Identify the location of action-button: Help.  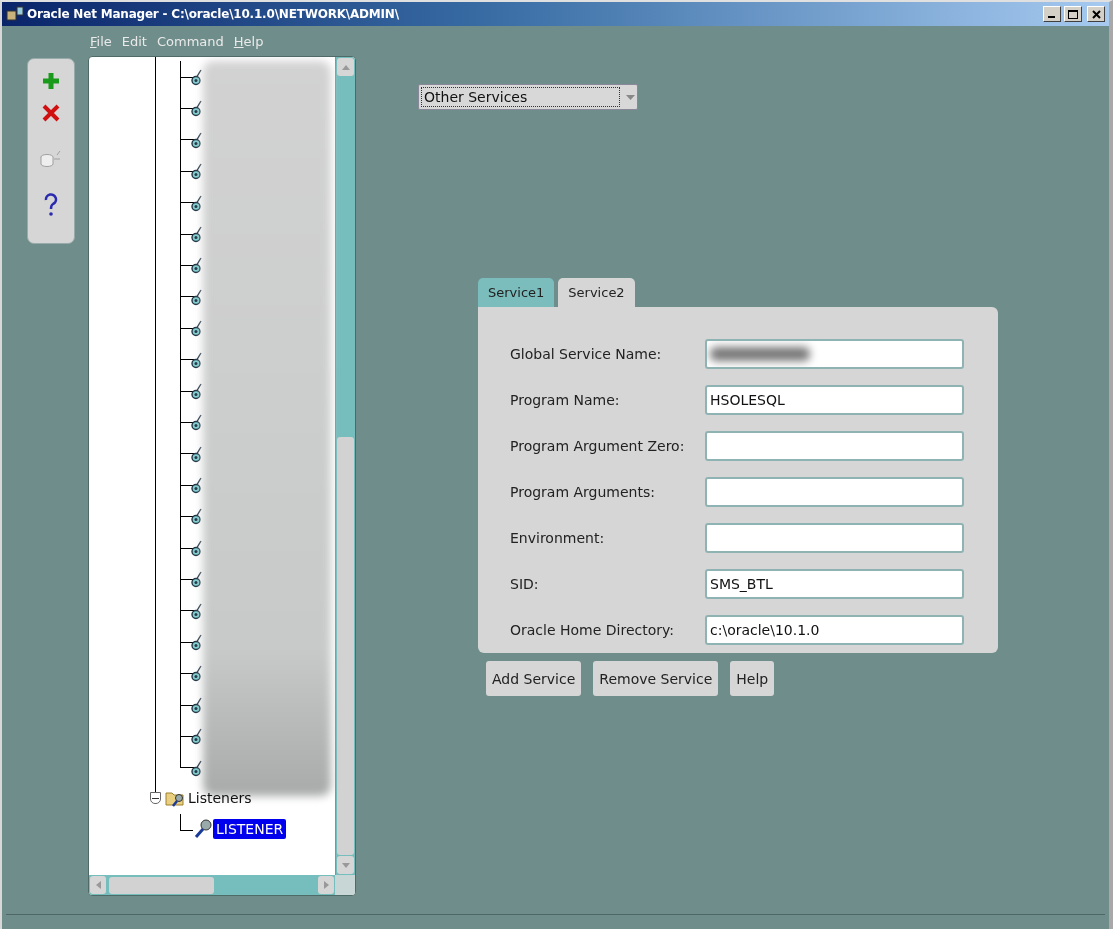
(752, 678).